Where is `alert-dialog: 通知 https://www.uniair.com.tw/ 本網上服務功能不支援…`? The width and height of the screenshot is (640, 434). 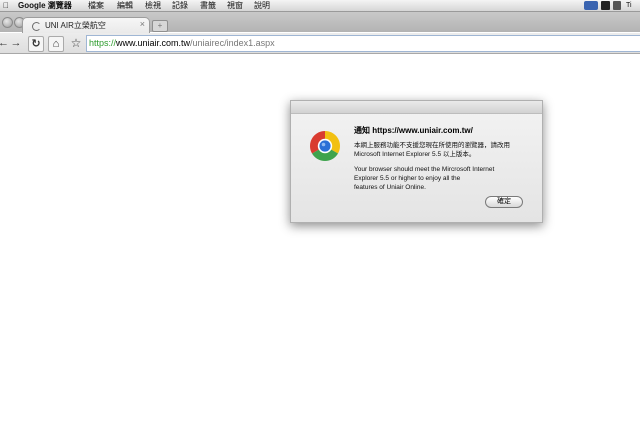
alert-dialog: 通知 https://www.uniair.com.tw/ 本網上服務功能不支援… is located at coordinates (416, 161).